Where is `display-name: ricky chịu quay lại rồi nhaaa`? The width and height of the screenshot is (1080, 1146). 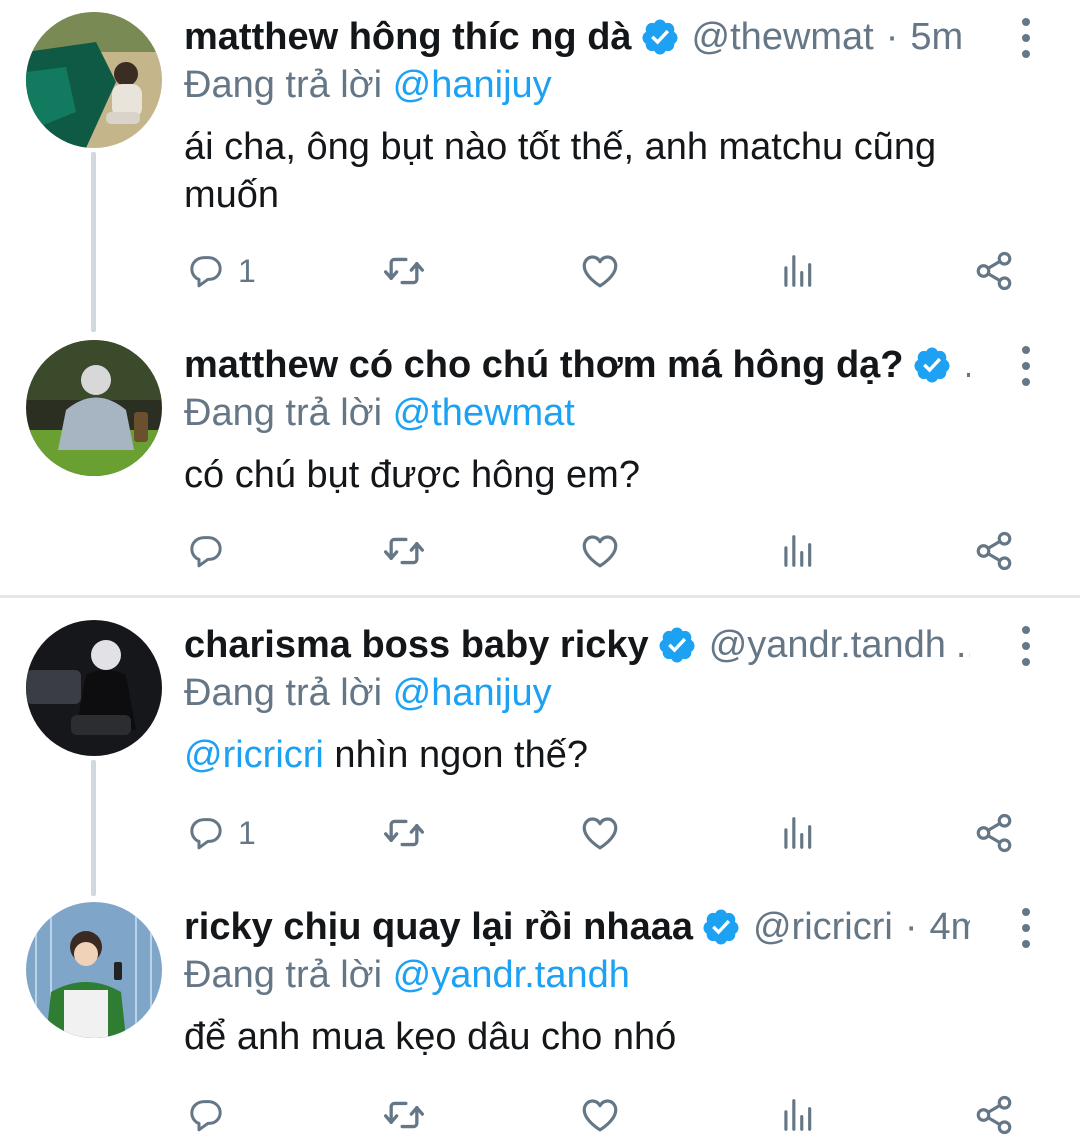
display-name: ricky chịu quay lại rồi nhaaa is located at coordinates (438, 927).